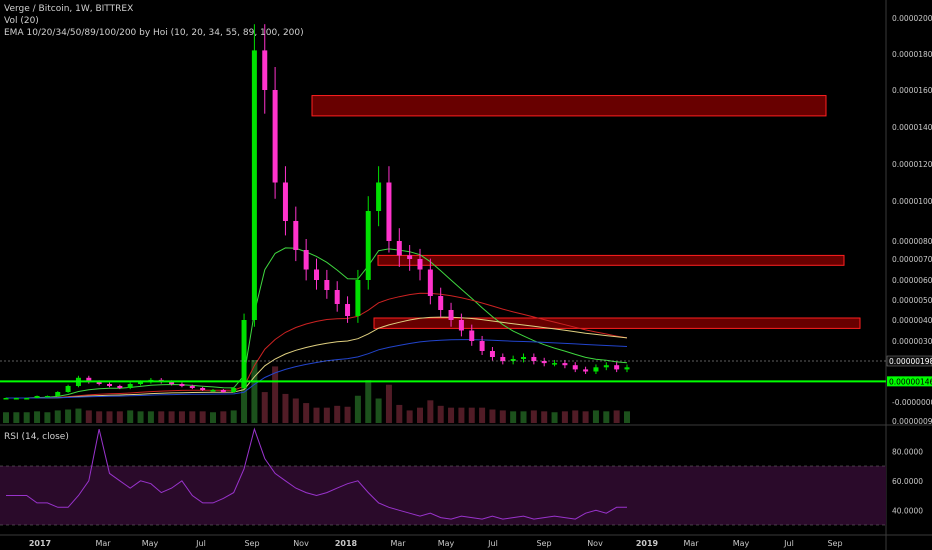 This screenshot has height=550, width=932. Describe the element at coordinates (907, 451) in the screenshot. I see `rsi-tick-label: 80.0000` at that location.